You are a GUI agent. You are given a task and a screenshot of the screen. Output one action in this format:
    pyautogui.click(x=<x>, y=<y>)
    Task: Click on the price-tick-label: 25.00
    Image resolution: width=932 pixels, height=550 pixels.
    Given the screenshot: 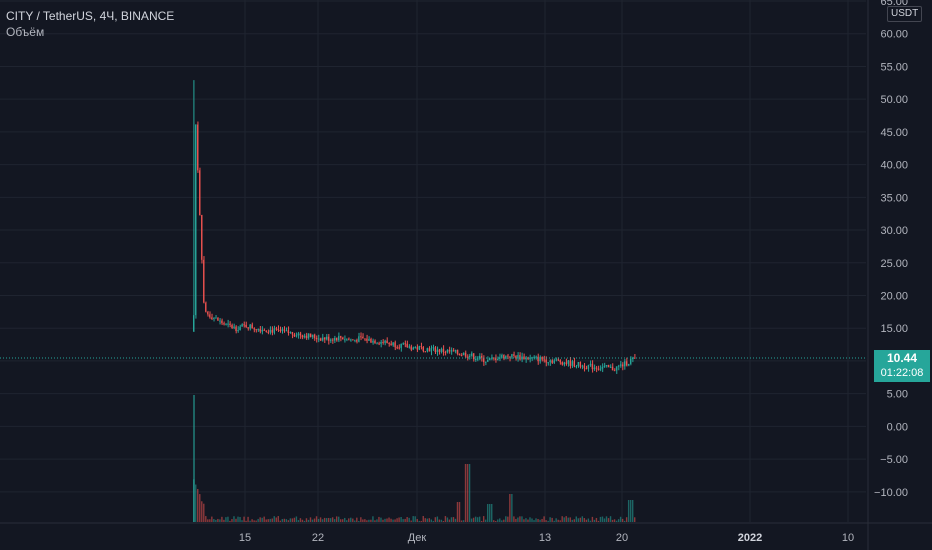 What is the action you would take?
    pyautogui.click(x=894, y=264)
    